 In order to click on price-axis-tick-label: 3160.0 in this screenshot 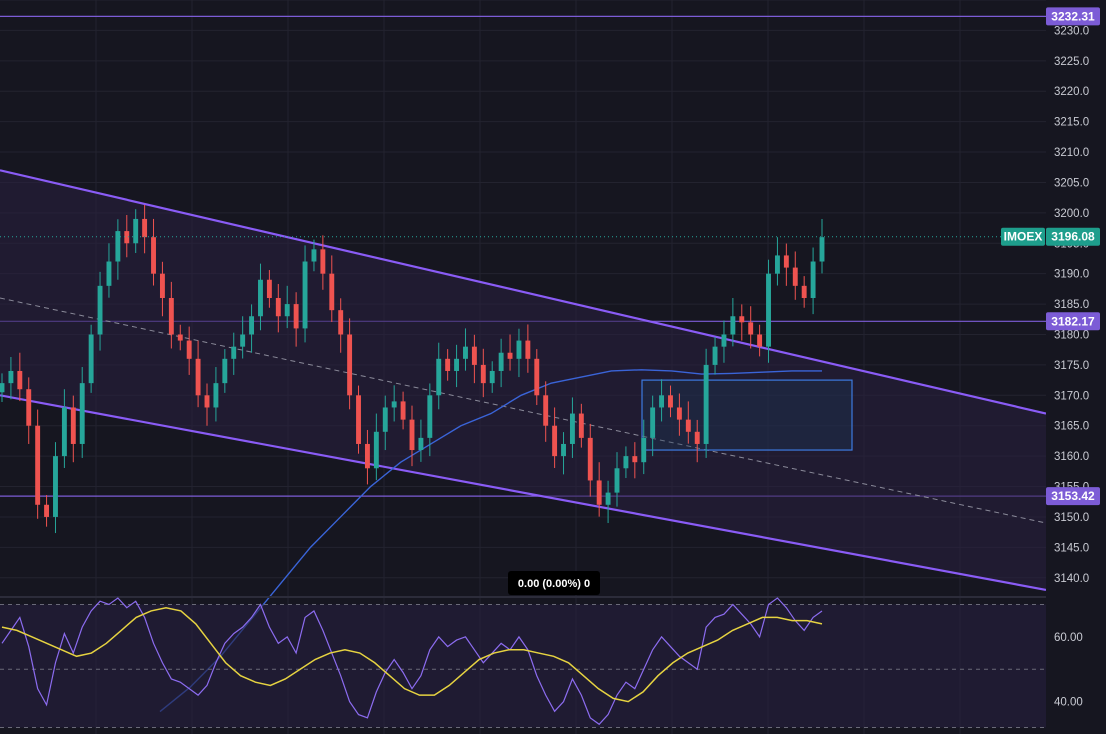, I will do `click(1071, 457)`.